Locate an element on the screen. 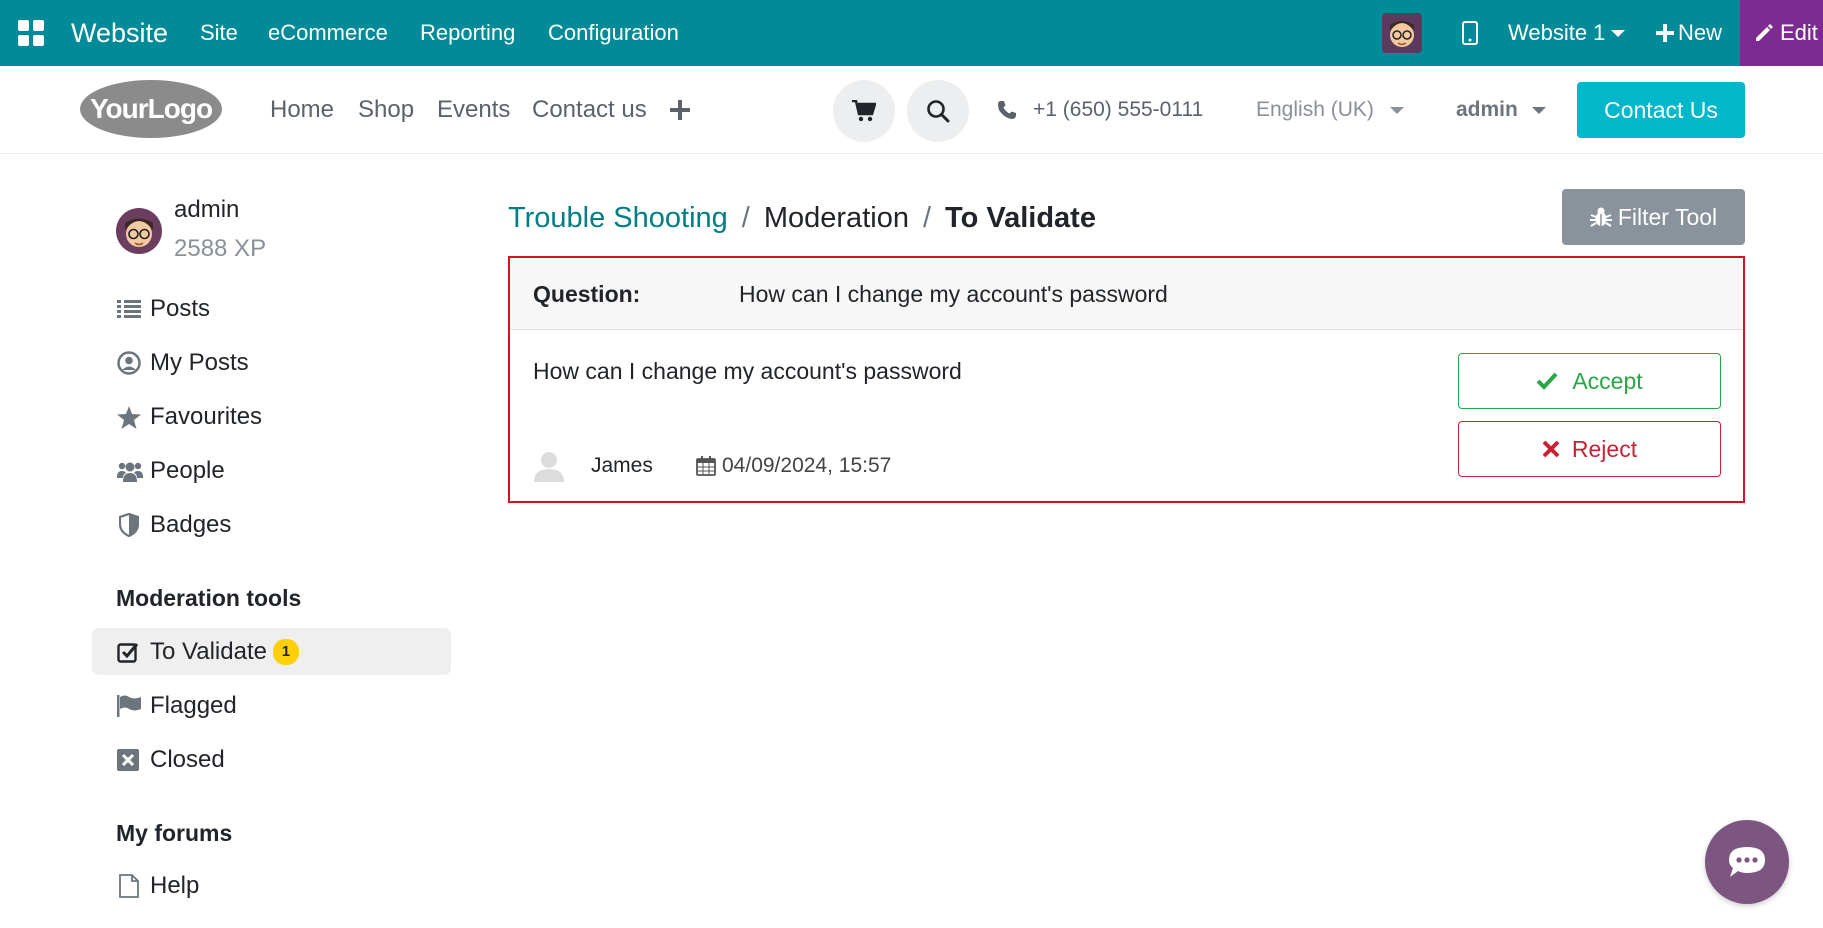  menu-ecommerce: eCommerce is located at coordinates (328, 33).